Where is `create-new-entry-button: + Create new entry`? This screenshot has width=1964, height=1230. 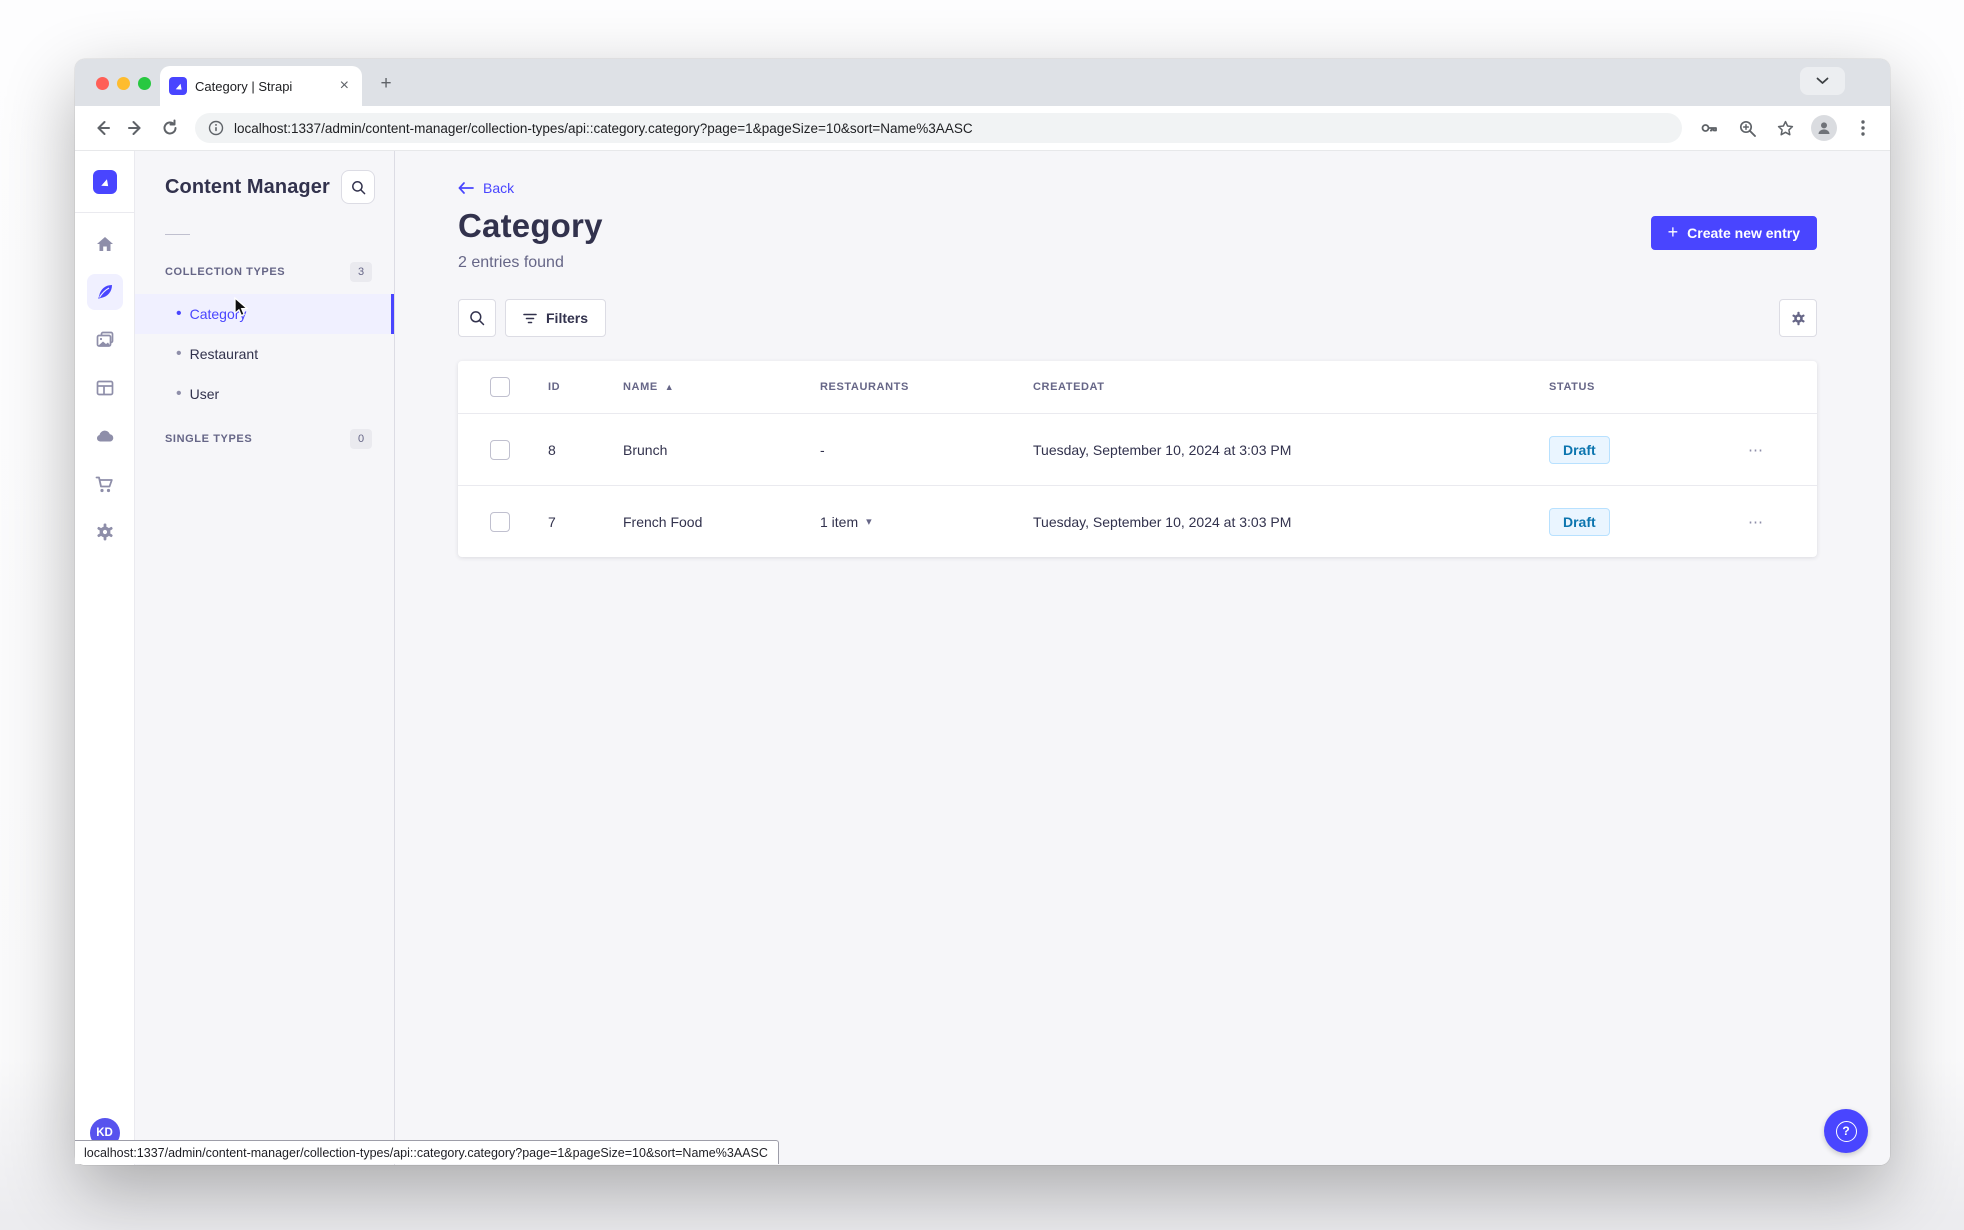 create-new-entry-button: + Create new entry is located at coordinates (1733, 233).